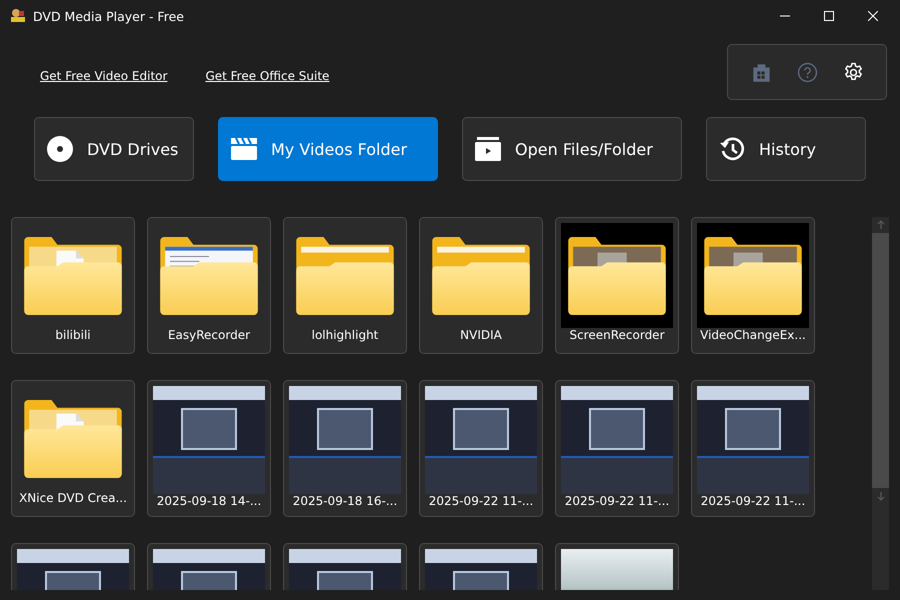 The width and height of the screenshot is (900, 600). I want to click on disc-icon, so click(60, 149).